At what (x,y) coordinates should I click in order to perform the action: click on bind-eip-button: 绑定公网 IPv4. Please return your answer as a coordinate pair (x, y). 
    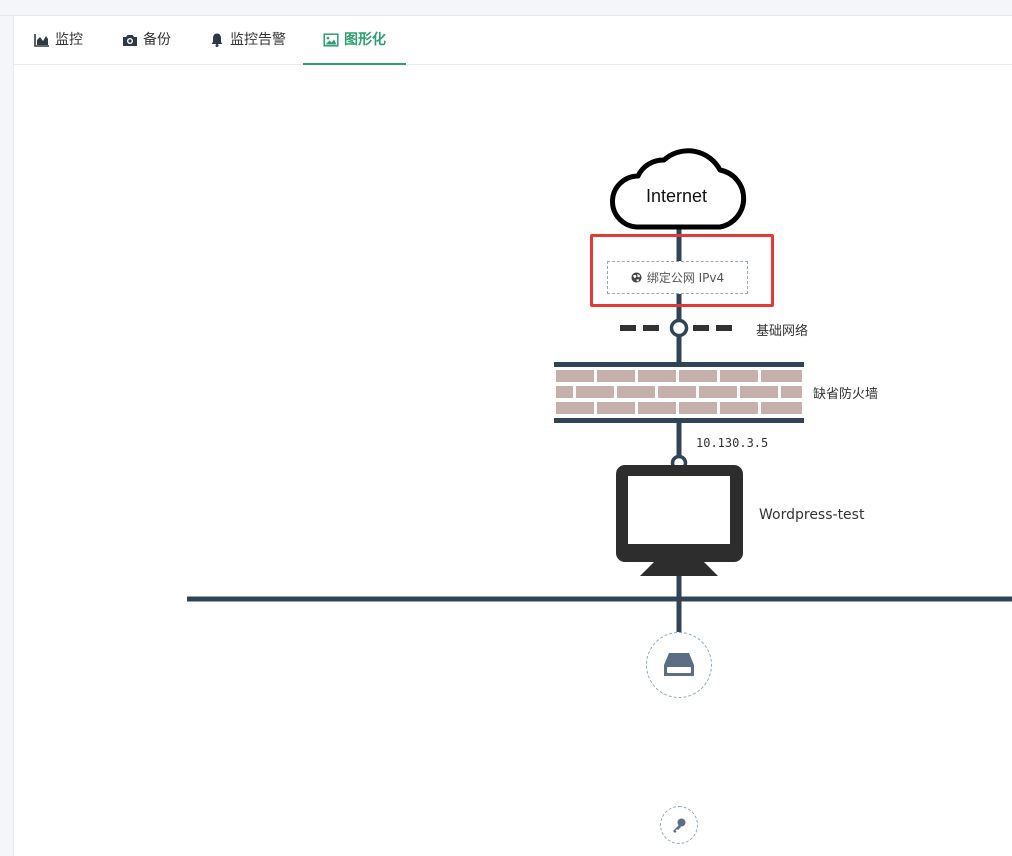
    Looking at the image, I should click on (677, 277).